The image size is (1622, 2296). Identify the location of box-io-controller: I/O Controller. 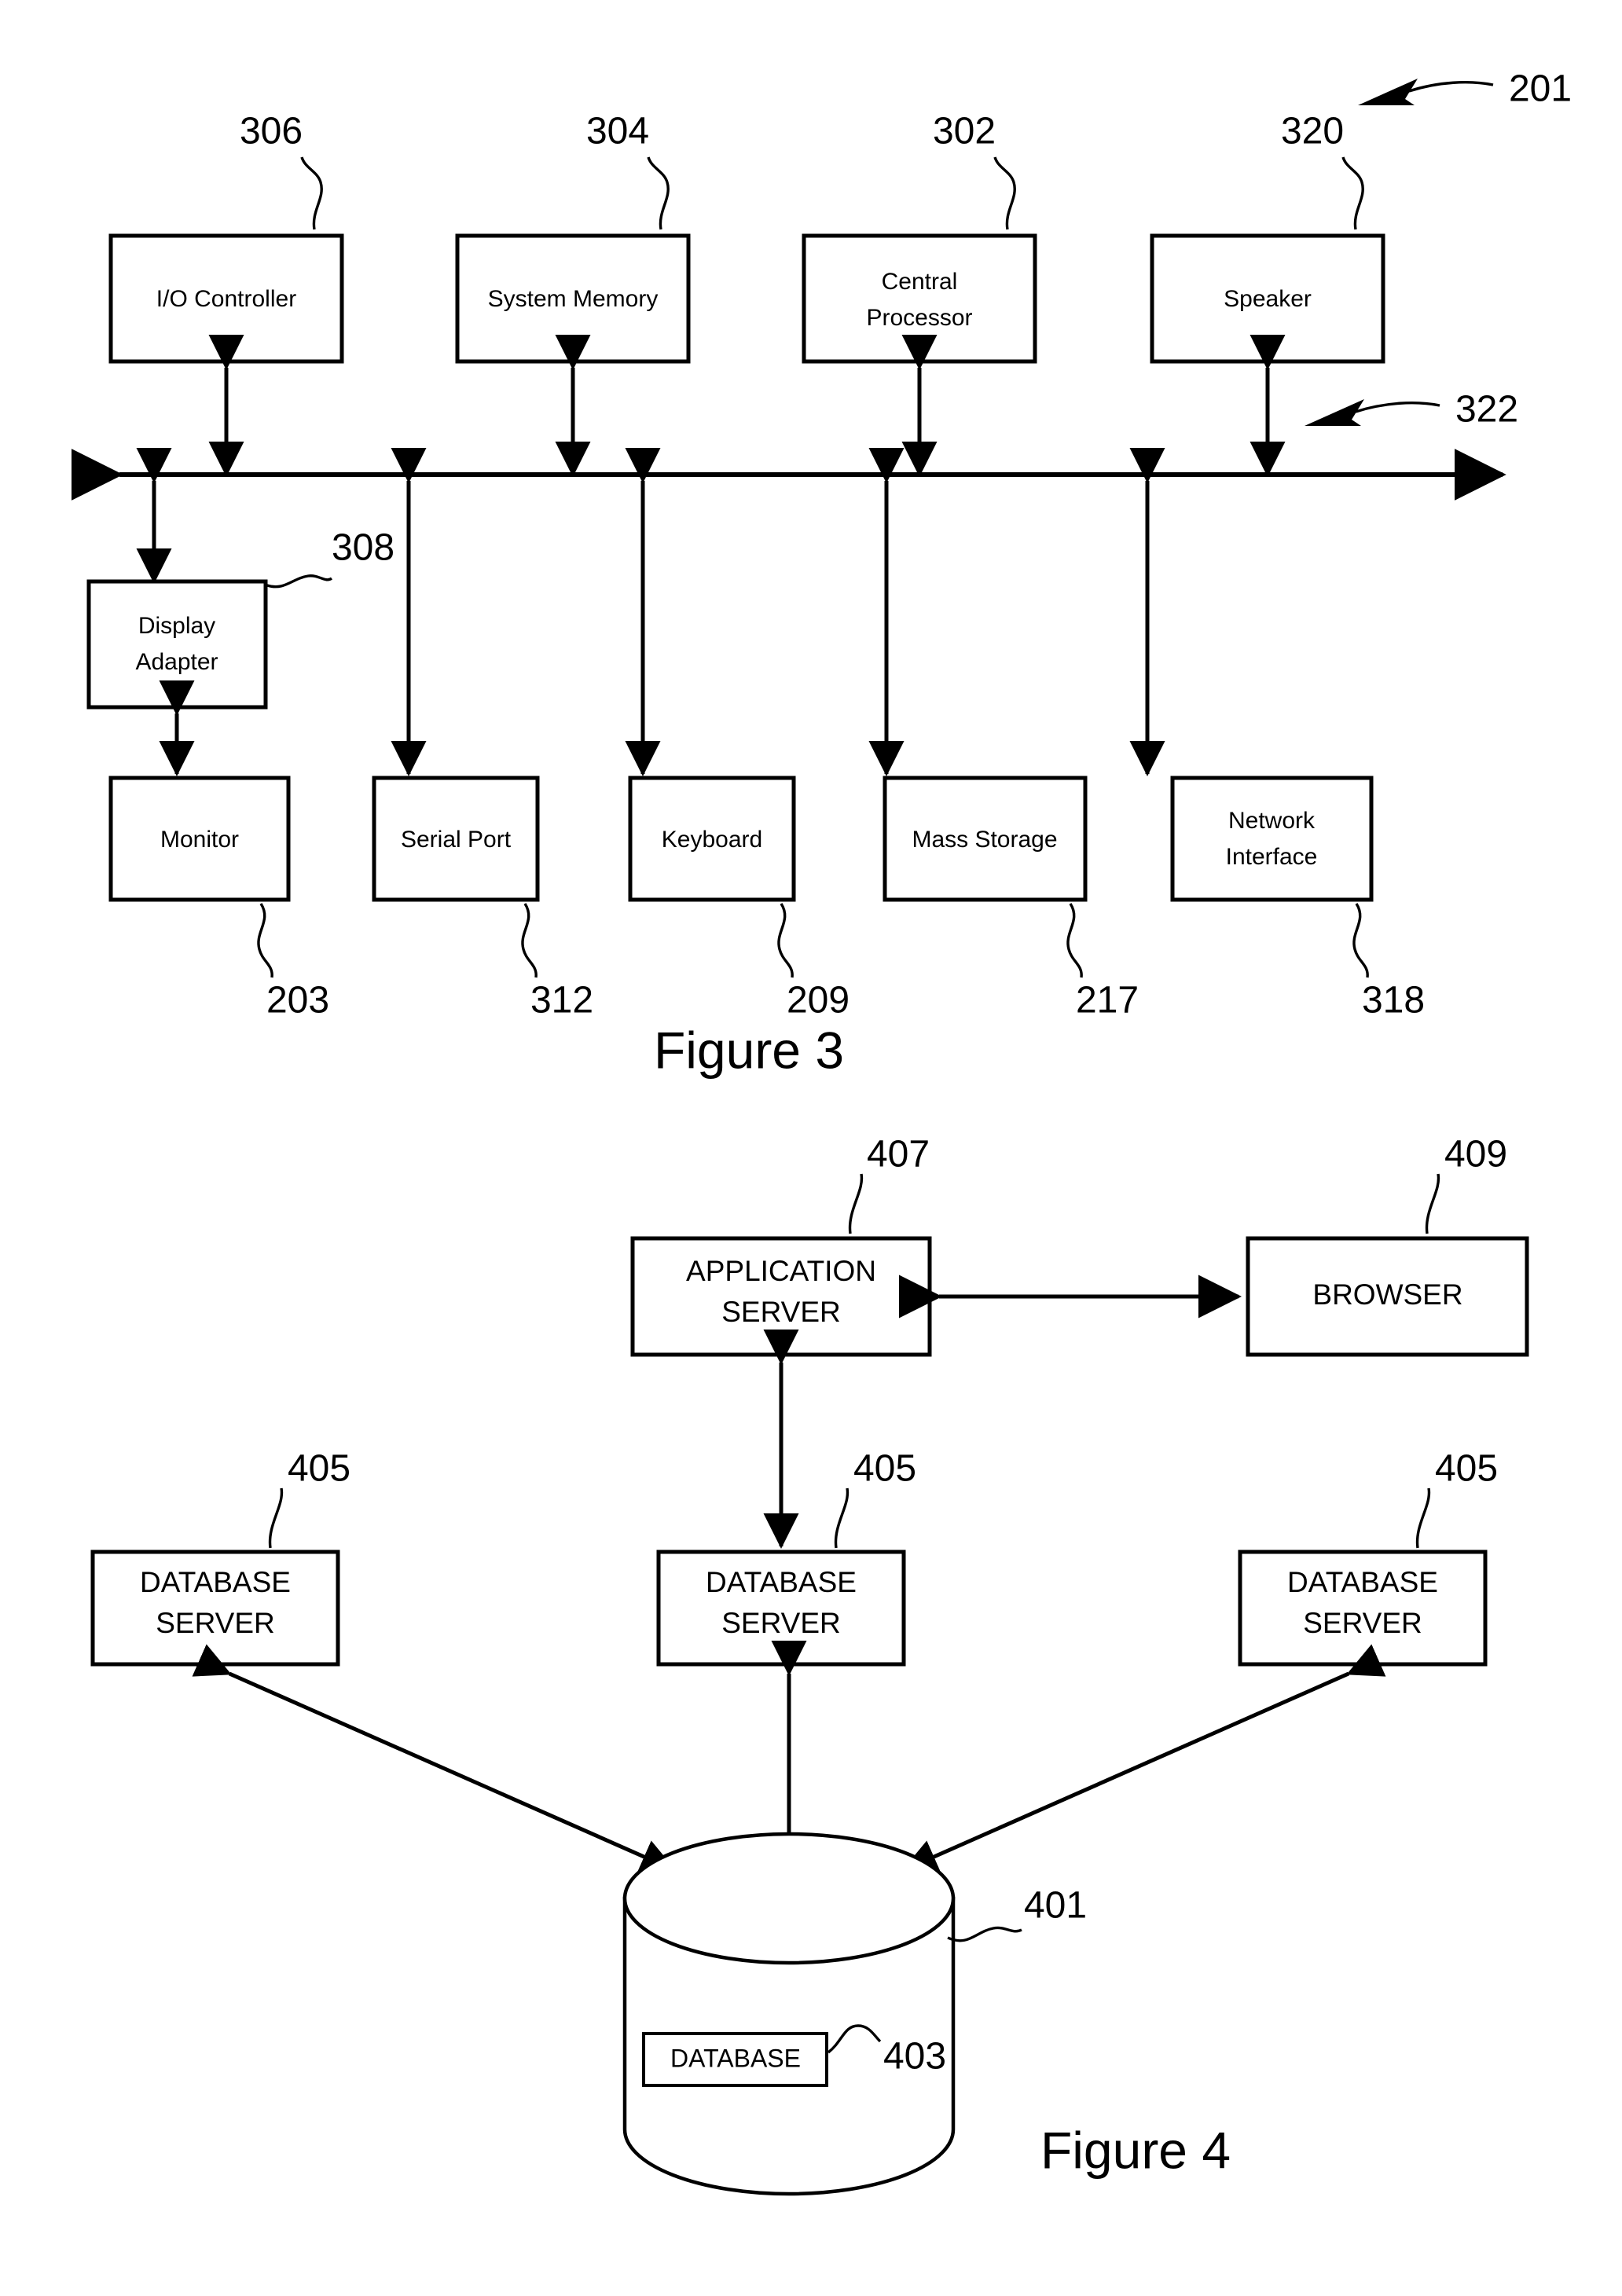
(226, 298).